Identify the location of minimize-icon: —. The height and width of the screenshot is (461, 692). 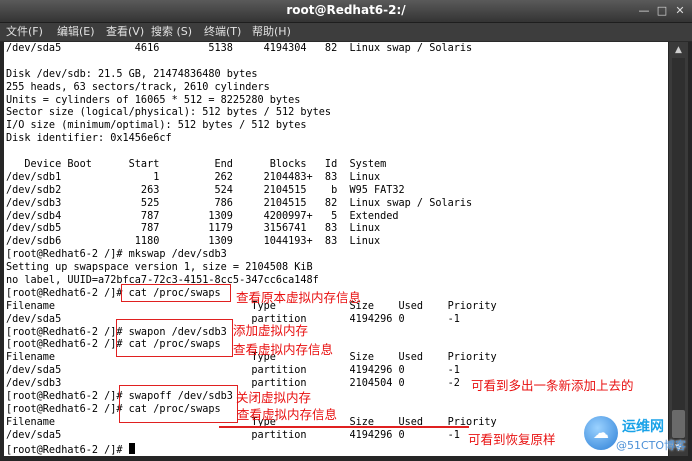
(644, 10).